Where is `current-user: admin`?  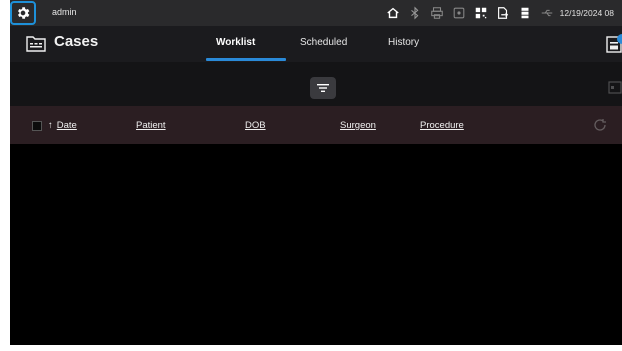
current-user: admin is located at coordinates (64, 12).